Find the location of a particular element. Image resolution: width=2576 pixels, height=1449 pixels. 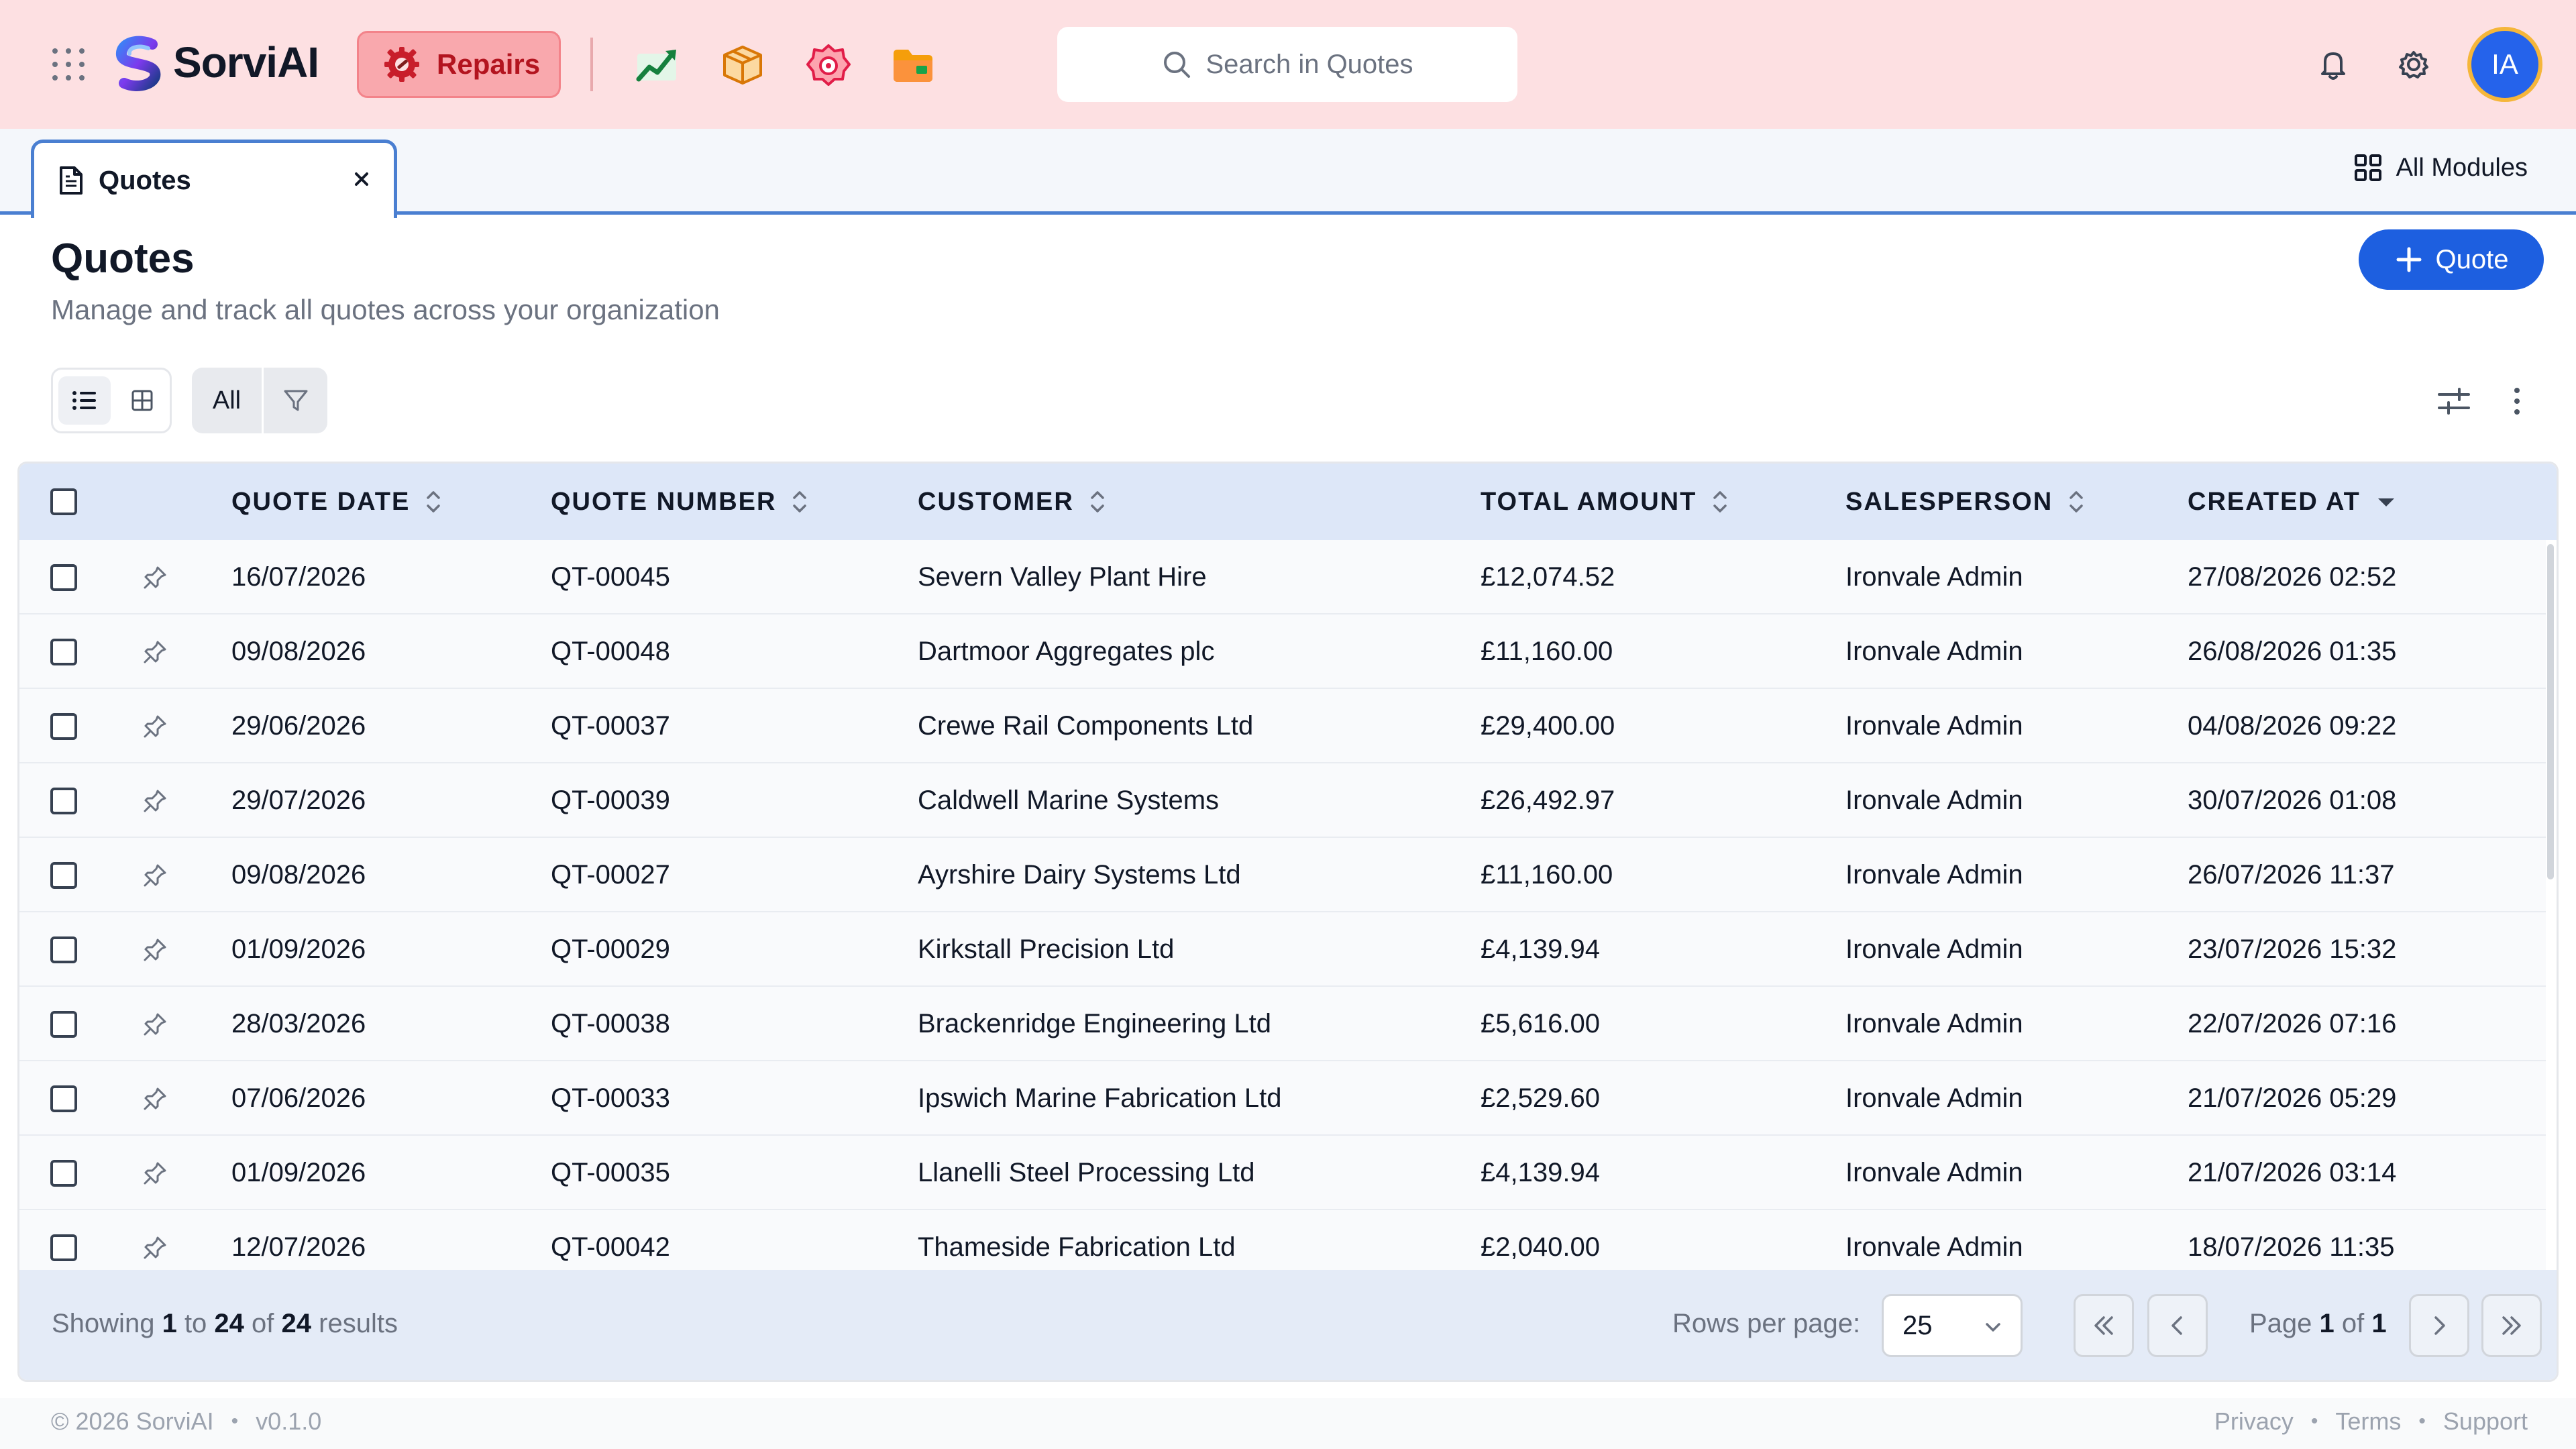

modules-grid-icon is located at coordinates (2367, 167).